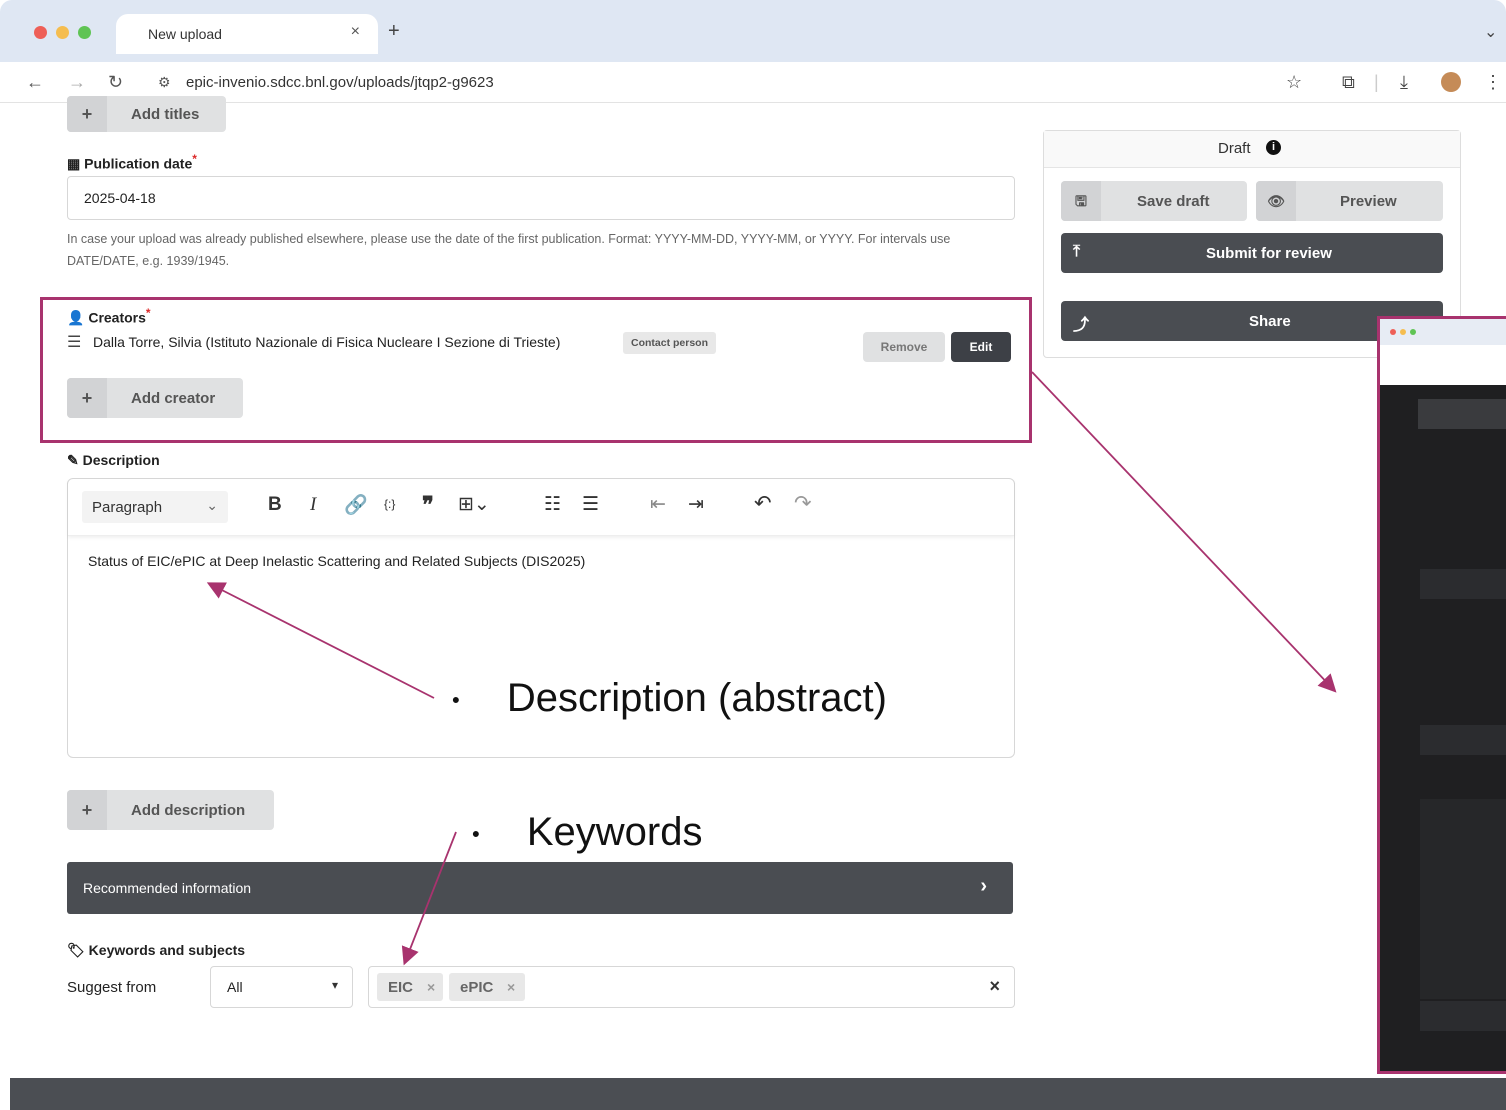  Describe the element at coordinates (1184, 532) in the screenshot. I see `creators-to-thumbnail-arrow` at that location.